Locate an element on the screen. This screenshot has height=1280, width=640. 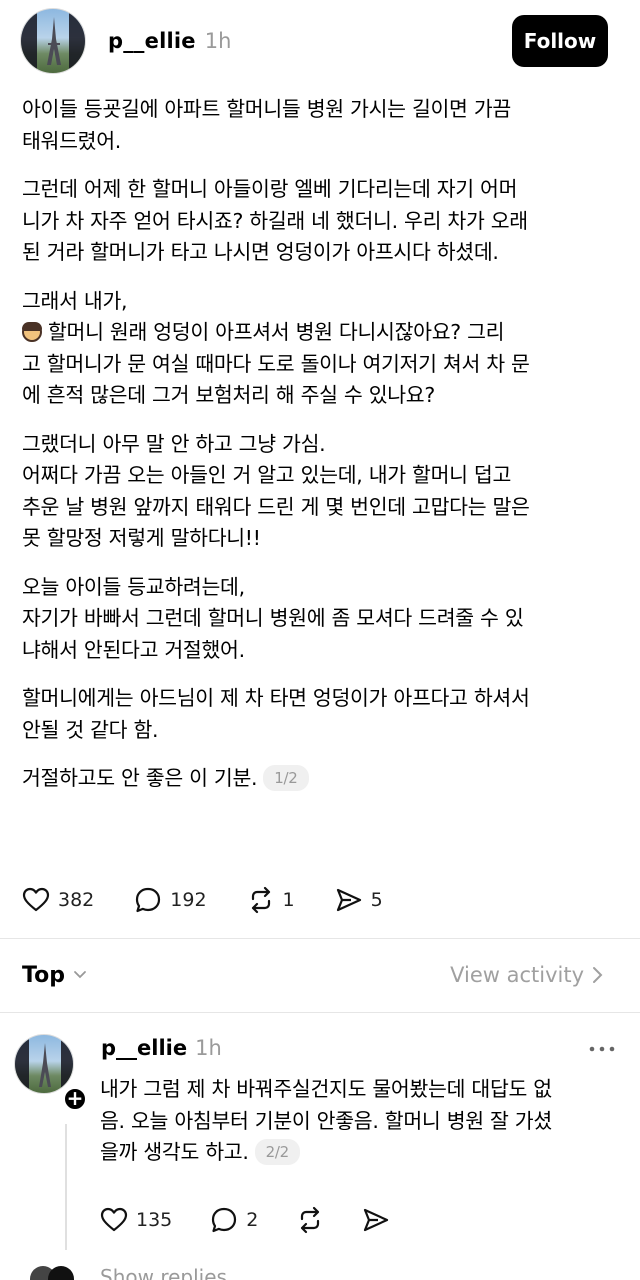
post-actions: 382 192 1 5 is located at coordinates (222, 900).